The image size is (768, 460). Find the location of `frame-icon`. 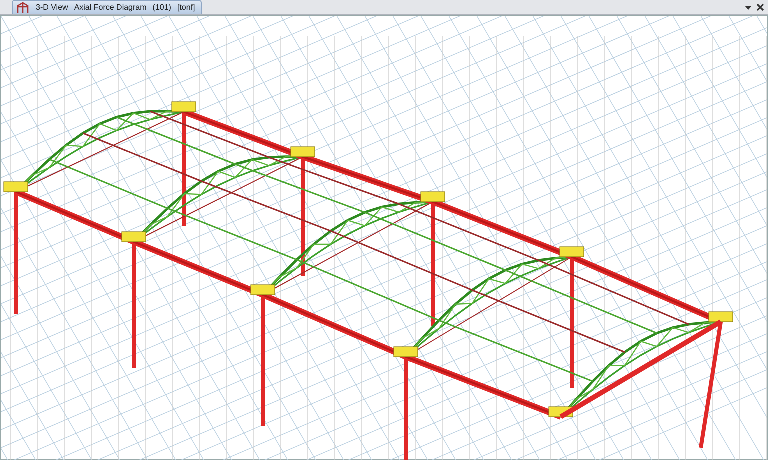

frame-icon is located at coordinates (23, 8).